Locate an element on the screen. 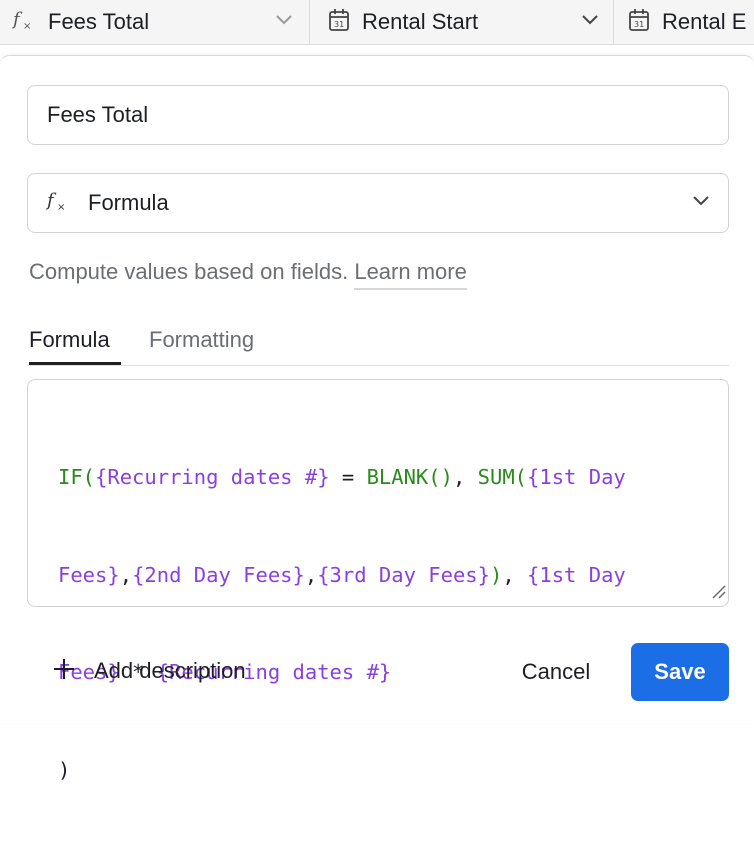 This screenshot has height=851, width=754. column-header-rental-start: 31 Rental Start is located at coordinates (462, 22).